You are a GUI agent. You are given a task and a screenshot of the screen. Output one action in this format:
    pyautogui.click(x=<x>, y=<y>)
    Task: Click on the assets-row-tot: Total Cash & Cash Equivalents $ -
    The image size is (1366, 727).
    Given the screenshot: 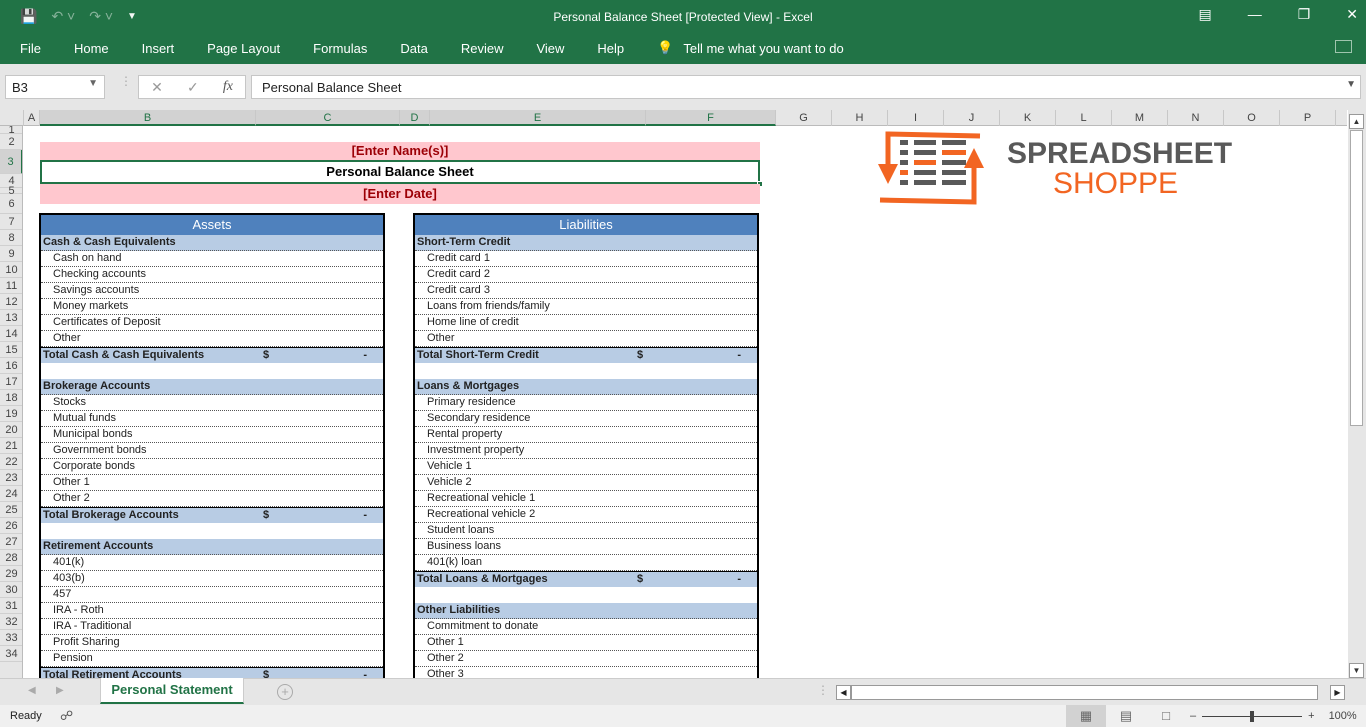 What is the action you would take?
    pyautogui.click(x=212, y=355)
    